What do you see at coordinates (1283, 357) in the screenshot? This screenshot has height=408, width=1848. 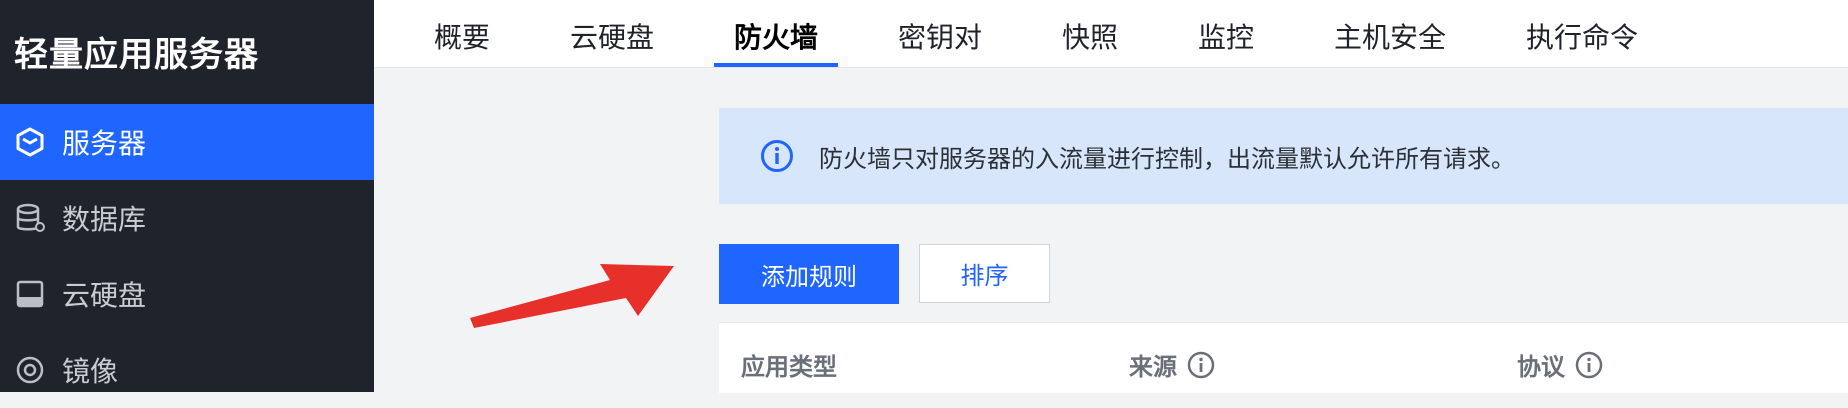 I see `table-header: 应用类型 来源 协议` at bounding box center [1283, 357].